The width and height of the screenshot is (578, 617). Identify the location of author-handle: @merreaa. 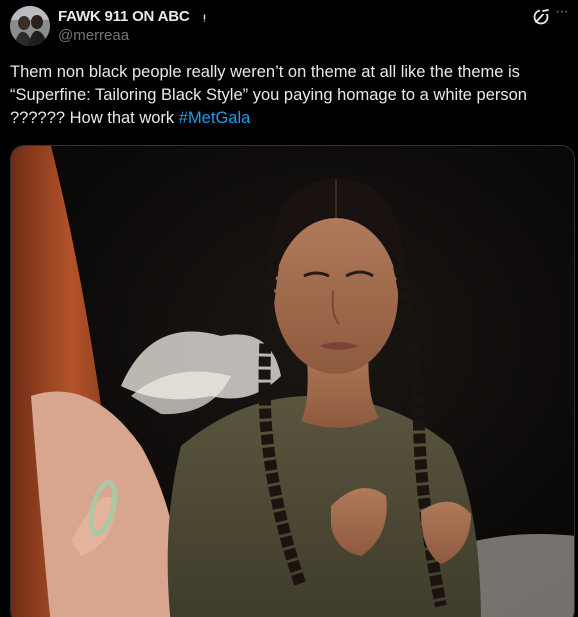
(93, 35).